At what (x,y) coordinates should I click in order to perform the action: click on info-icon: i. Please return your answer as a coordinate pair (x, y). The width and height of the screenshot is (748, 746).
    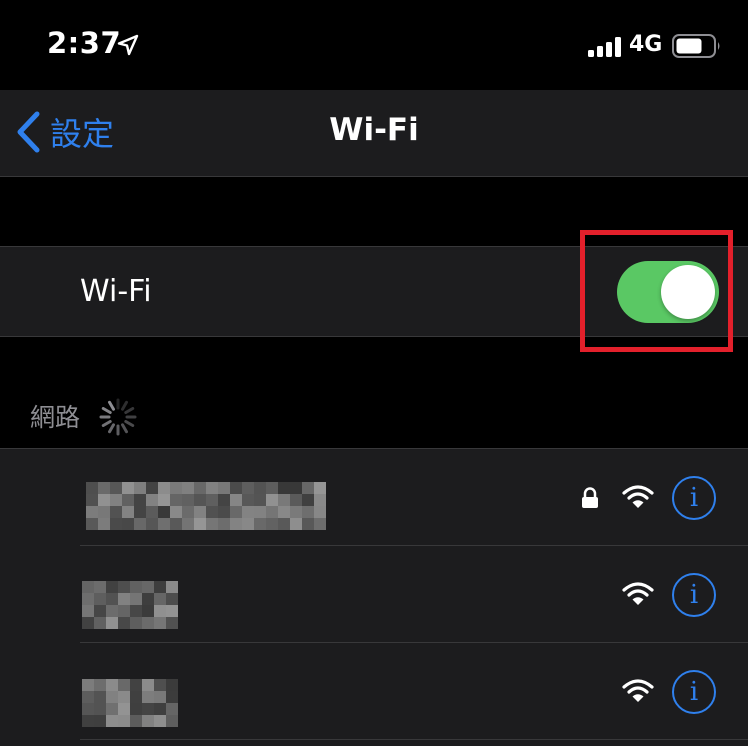
    Looking at the image, I should click on (694, 692).